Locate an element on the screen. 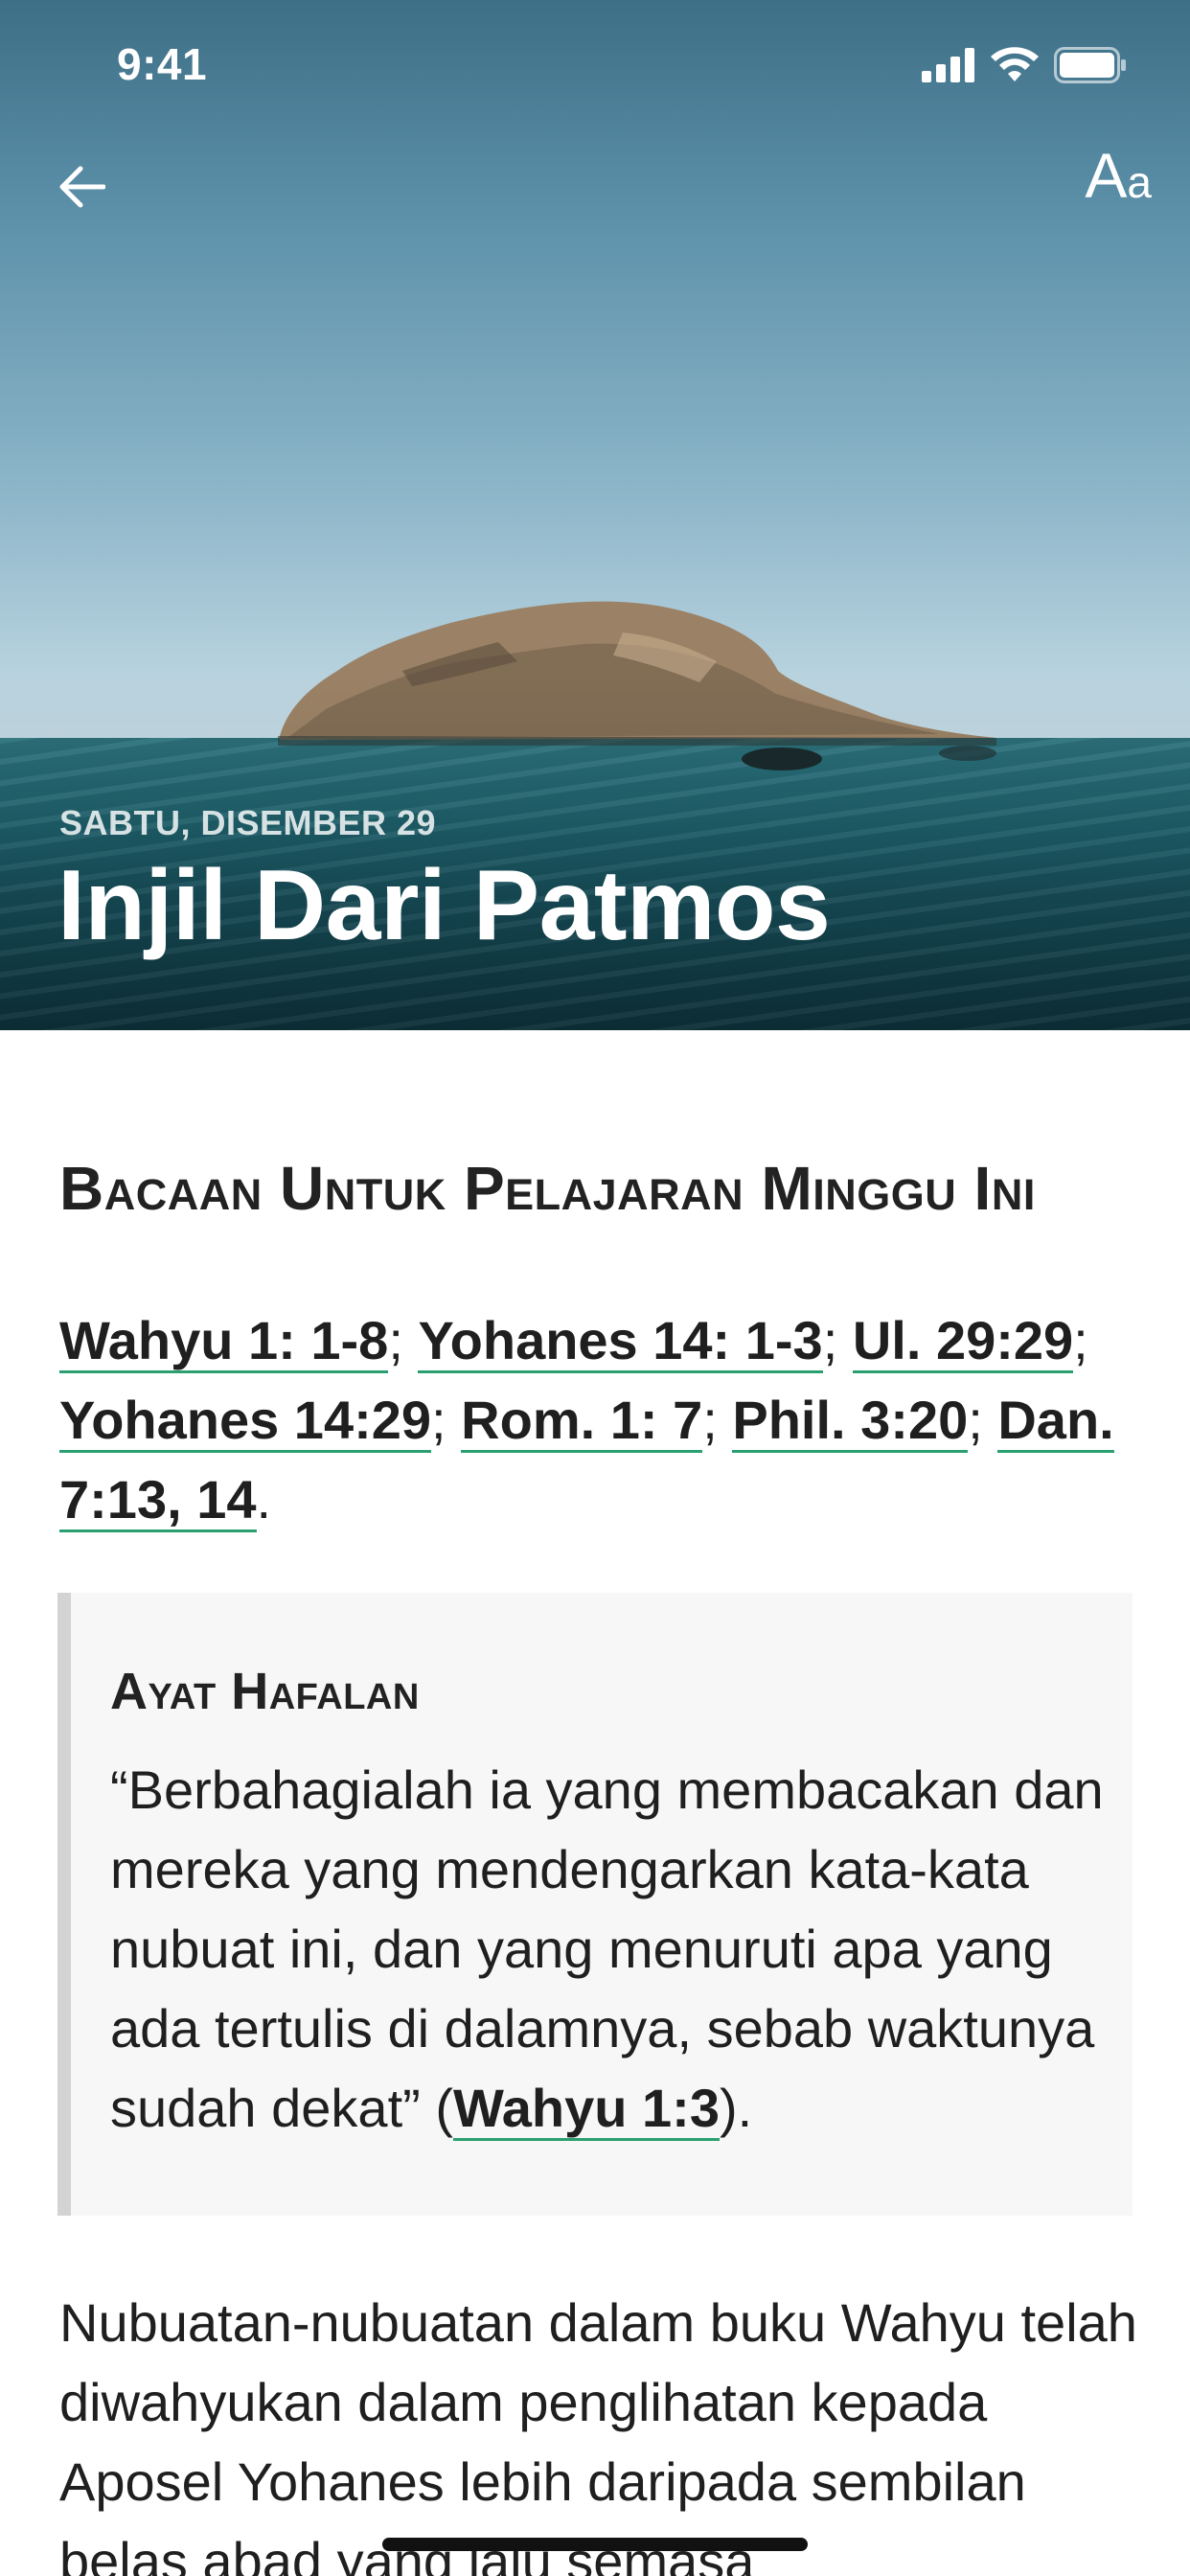 This screenshot has width=1190, height=2576. status-icons is located at coordinates (1025, 65).